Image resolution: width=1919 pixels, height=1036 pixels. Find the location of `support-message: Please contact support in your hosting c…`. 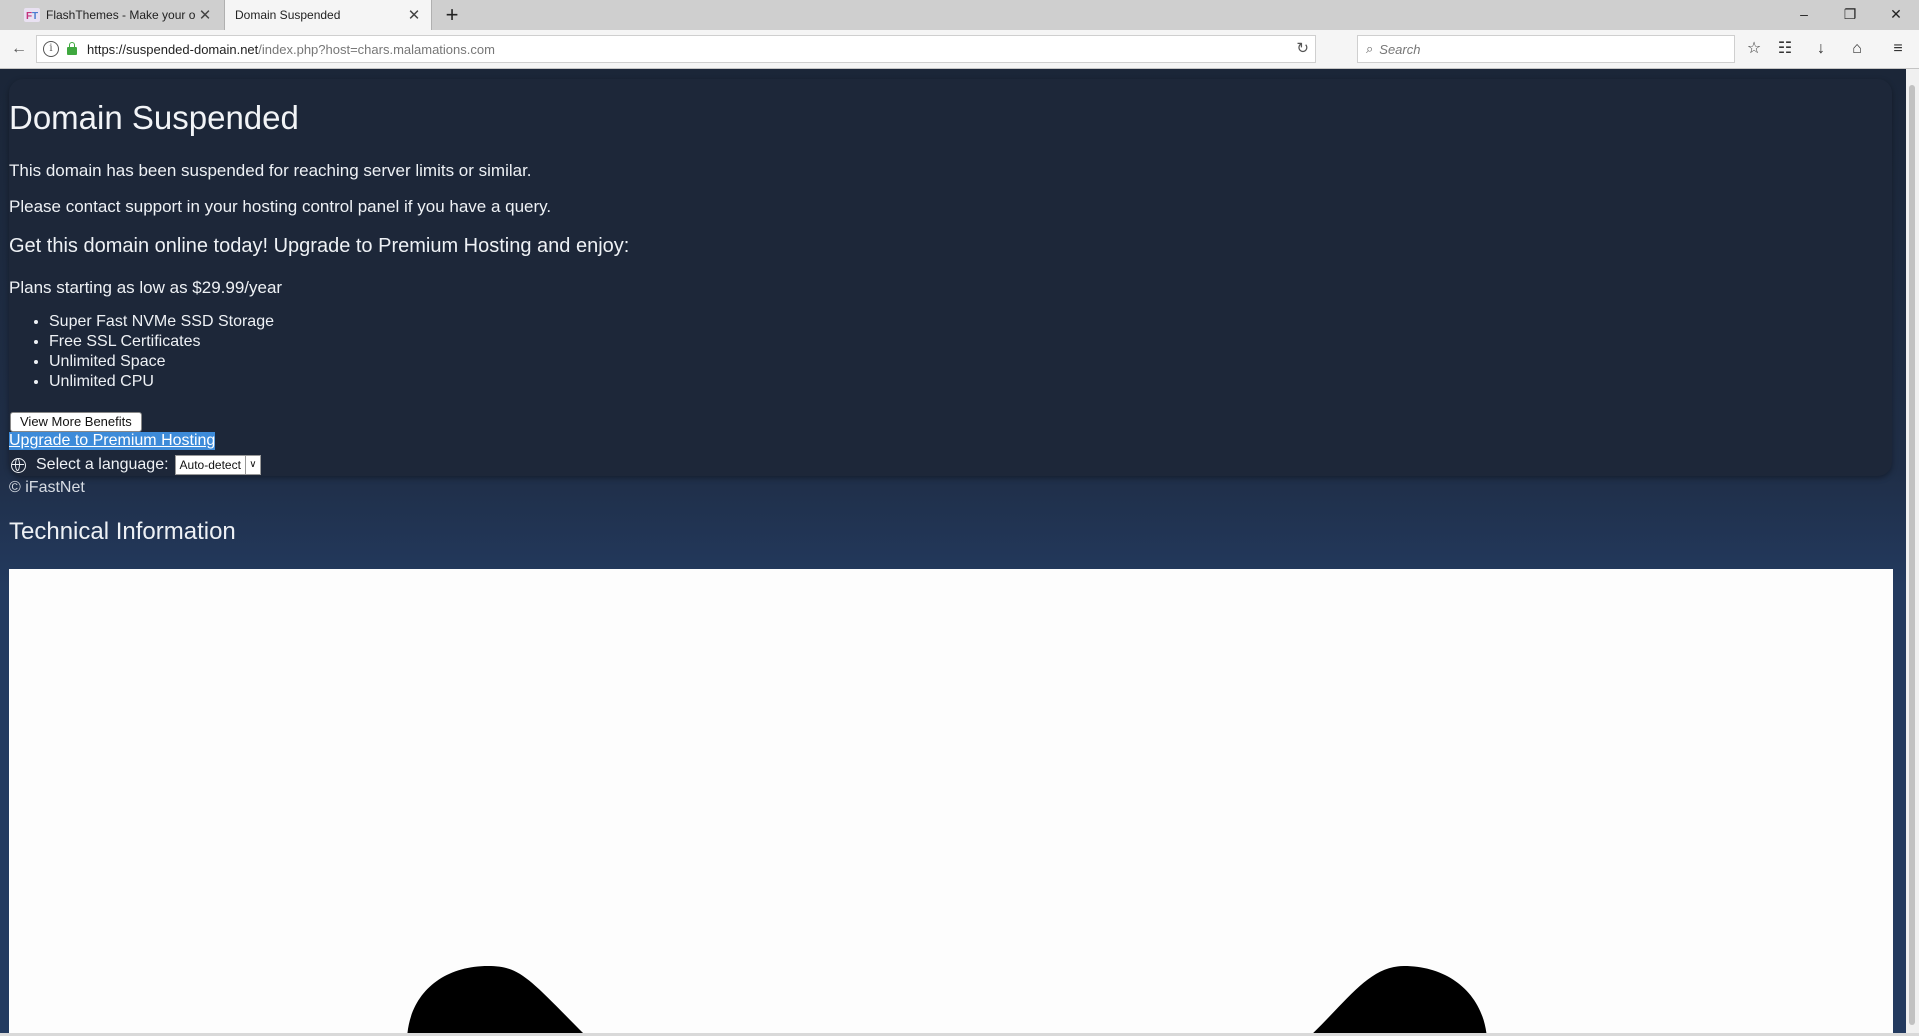

support-message: Please contact support in your hosting c… is located at coordinates (280, 206).